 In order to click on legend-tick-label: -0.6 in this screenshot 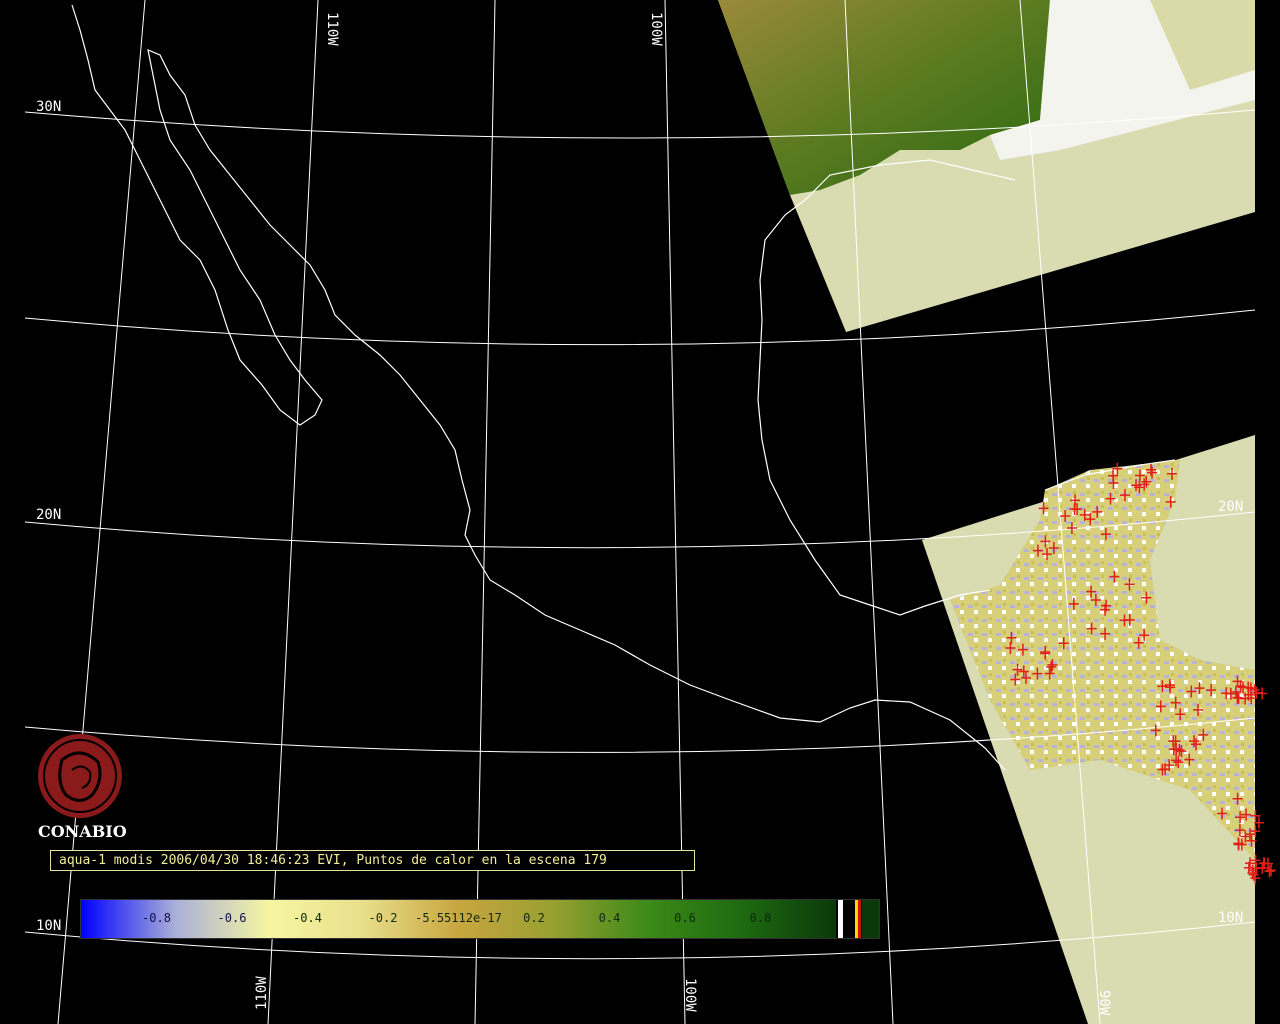, I will do `click(232, 918)`.